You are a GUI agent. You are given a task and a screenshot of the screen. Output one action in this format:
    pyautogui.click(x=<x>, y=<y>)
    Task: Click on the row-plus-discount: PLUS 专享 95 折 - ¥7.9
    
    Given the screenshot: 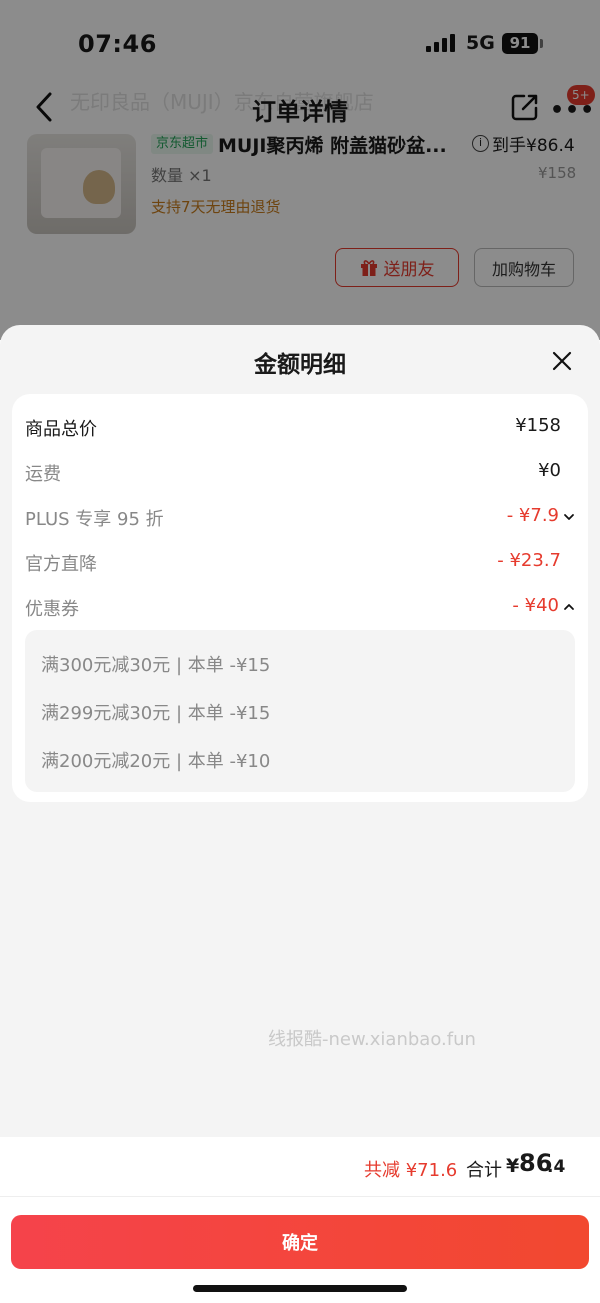 What is the action you would take?
    pyautogui.click(x=300, y=517)
    